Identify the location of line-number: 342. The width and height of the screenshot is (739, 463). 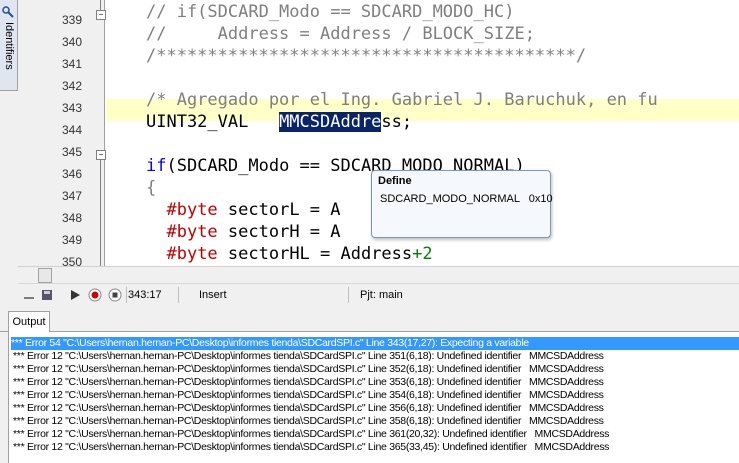
(71, 86).